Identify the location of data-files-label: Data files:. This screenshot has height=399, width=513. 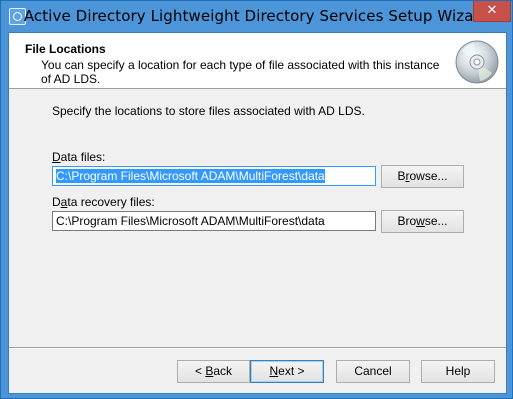
(79, 157).